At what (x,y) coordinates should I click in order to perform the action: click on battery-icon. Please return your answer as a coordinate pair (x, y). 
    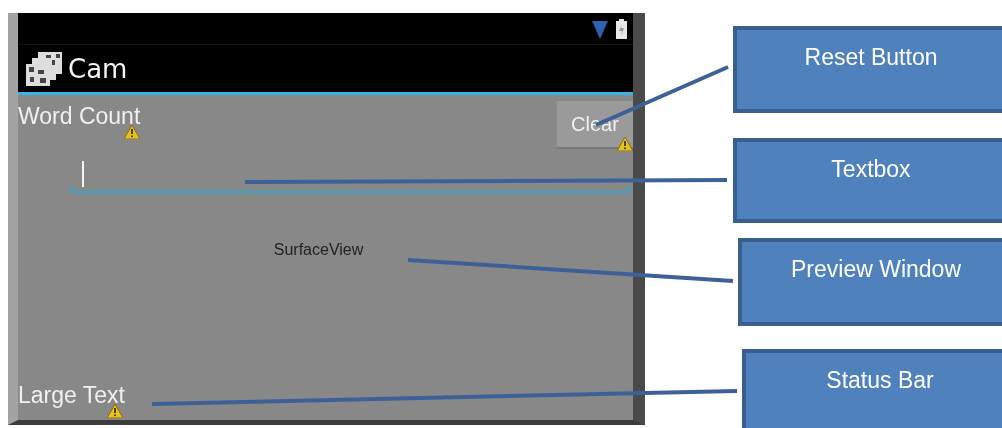
    Looking at the image, I should click on (621, 28).